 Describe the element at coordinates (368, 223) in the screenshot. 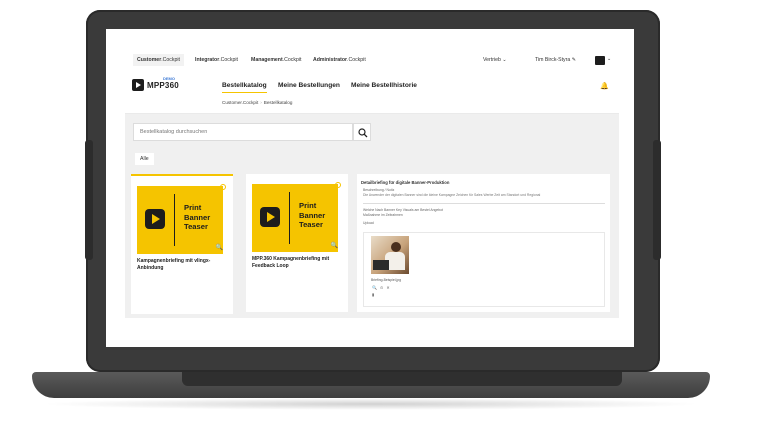

I see `upload-label: Upload` at that location.